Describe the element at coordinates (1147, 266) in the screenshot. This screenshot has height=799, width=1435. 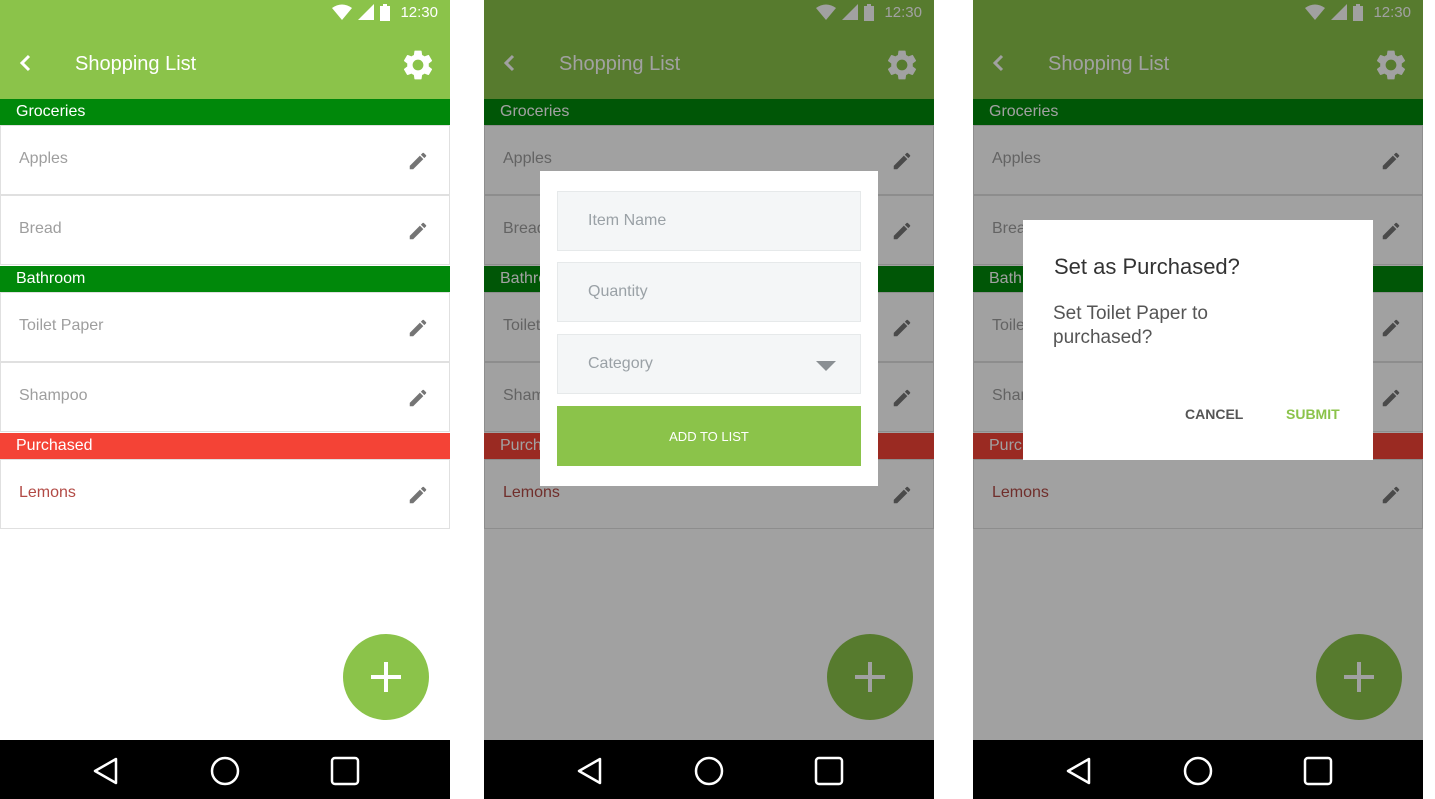
I see `dialog-title: Set as Purchased?` at that location.